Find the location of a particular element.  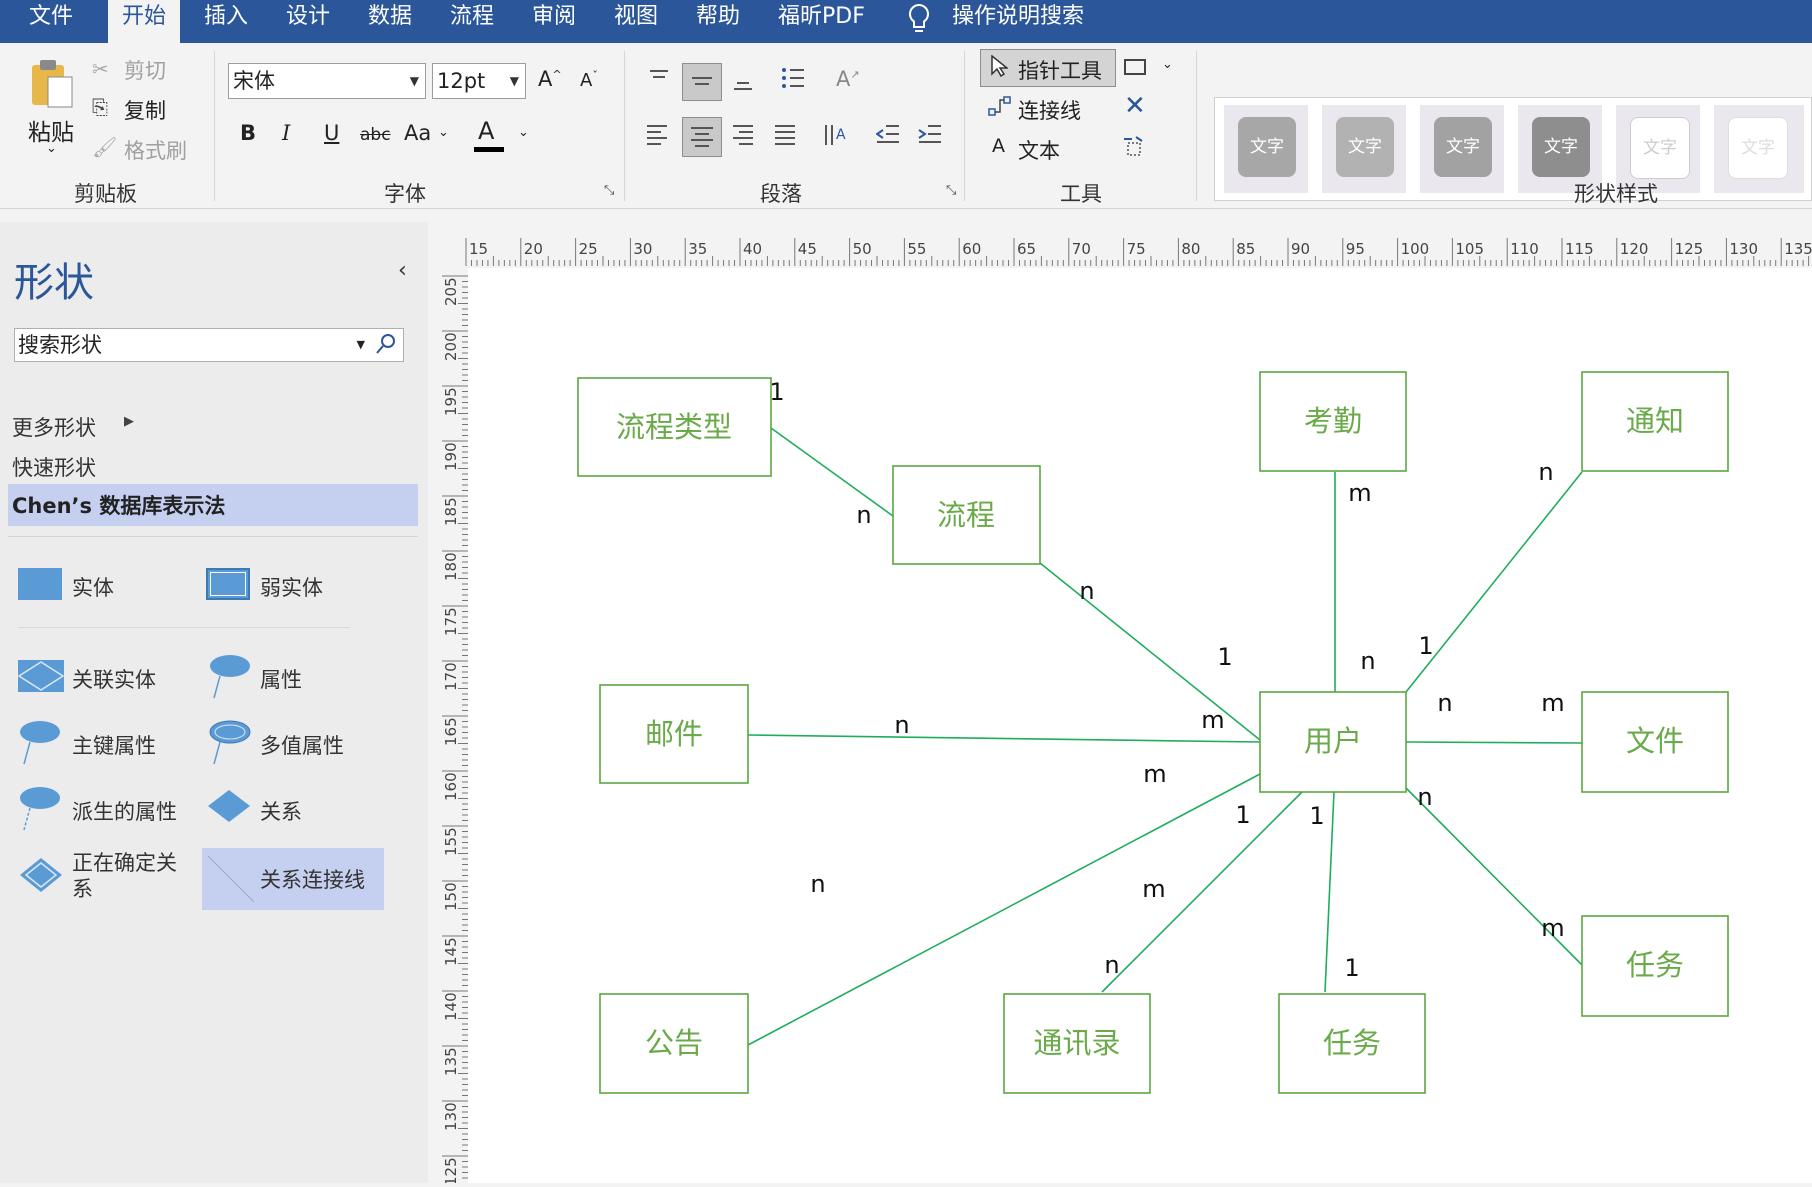

shape-associative-entity: 关联实体 is located at coordinates (114, 679).